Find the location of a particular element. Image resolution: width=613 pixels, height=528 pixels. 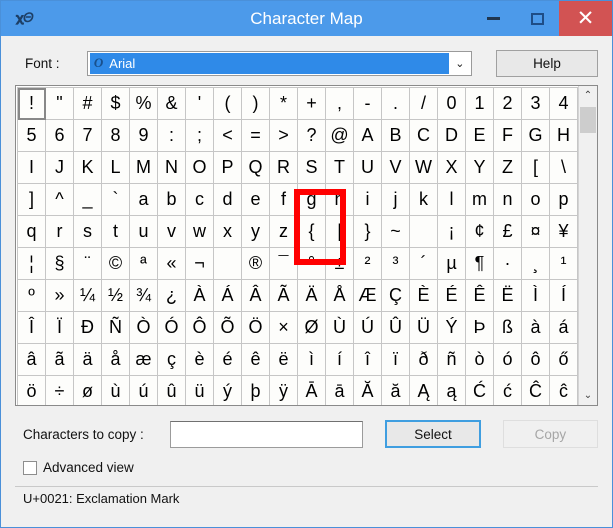

character-cell: = is located at coordinates (255, 135).